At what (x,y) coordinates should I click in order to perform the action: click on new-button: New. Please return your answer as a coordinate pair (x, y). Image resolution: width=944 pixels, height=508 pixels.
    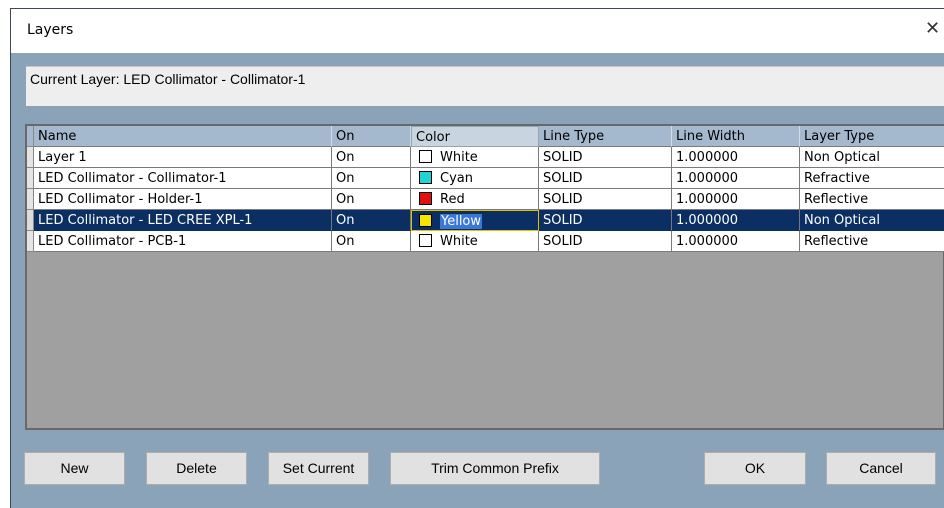
    Looking at the image, I should click on (74, 468).